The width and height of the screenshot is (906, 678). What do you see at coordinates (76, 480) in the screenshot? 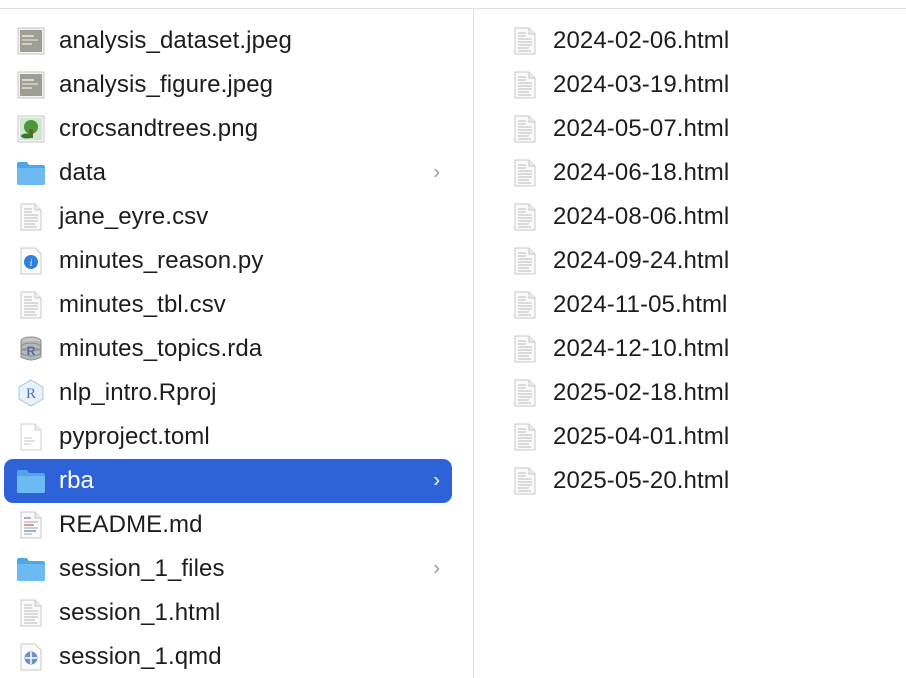
I see `file-name: rba` at bounding box center [76, 480].